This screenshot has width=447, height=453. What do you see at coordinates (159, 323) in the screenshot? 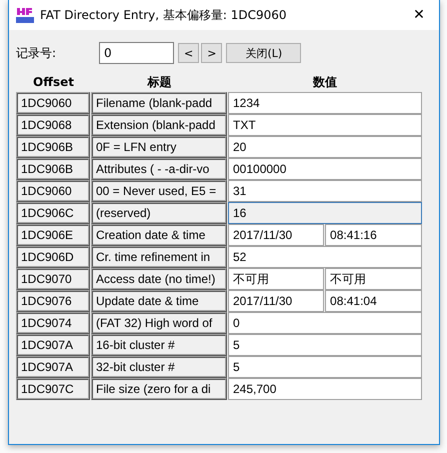
I see `title-cell: (FAT 32) High word of` at bounding box center [159, 323].